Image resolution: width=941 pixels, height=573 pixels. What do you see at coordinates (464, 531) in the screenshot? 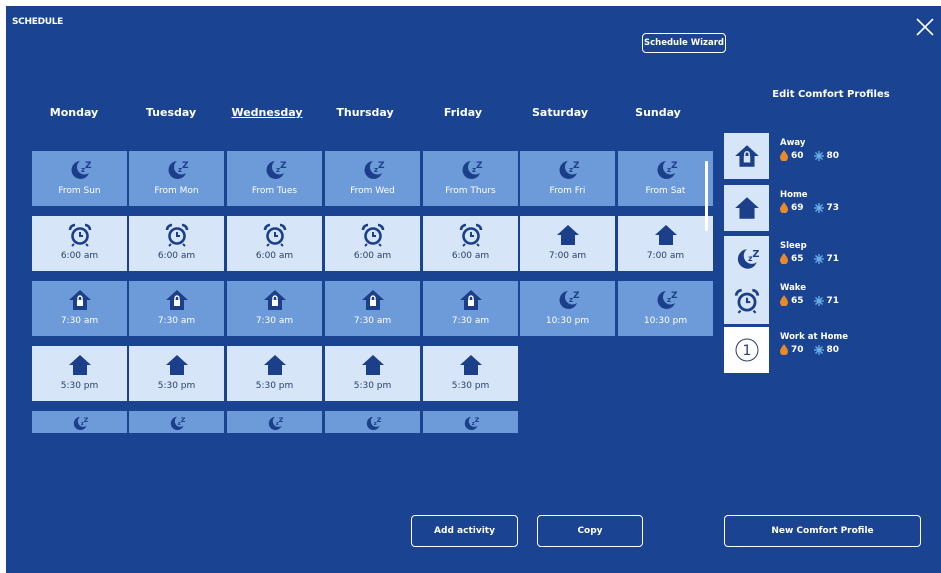
I see `add-activity-button: Add activity` at bounding box center [464, 531].